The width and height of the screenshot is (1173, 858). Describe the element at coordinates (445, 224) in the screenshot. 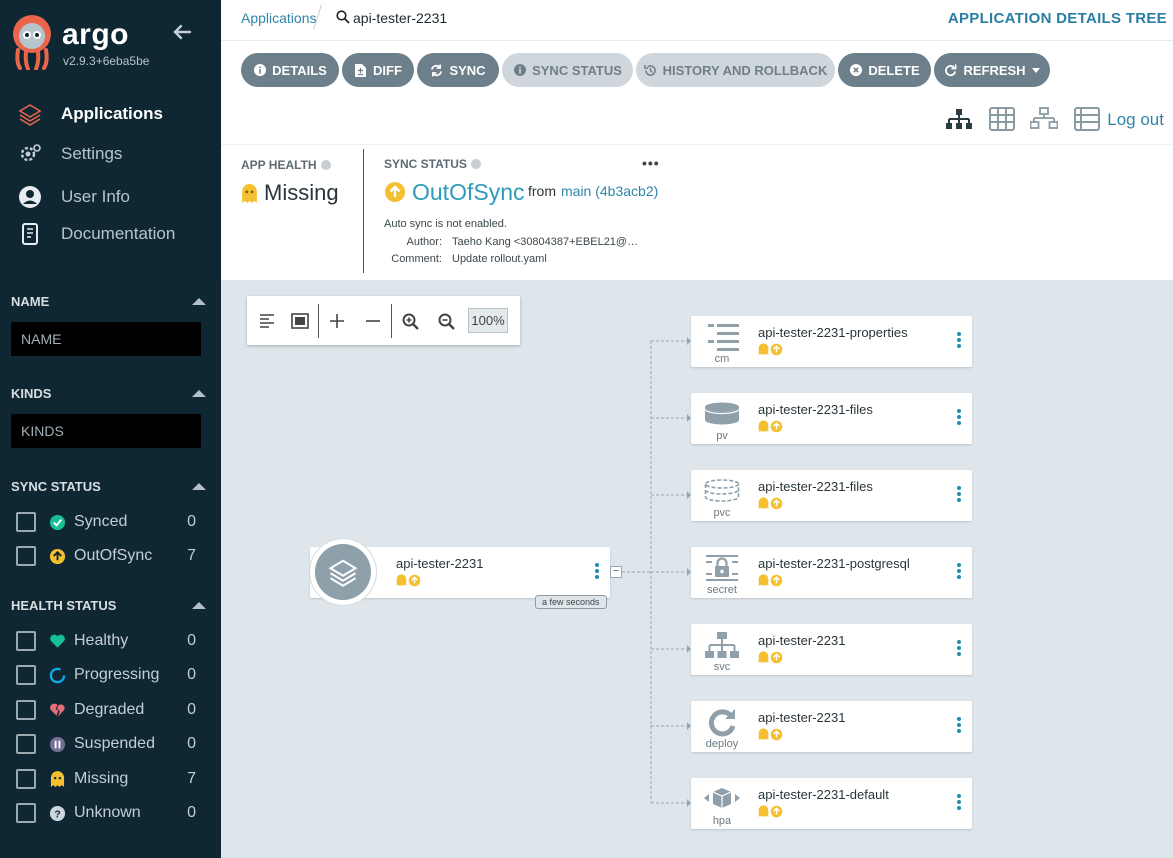

I see `auto-sync-note: Auto sync is not enabled.` at that location.